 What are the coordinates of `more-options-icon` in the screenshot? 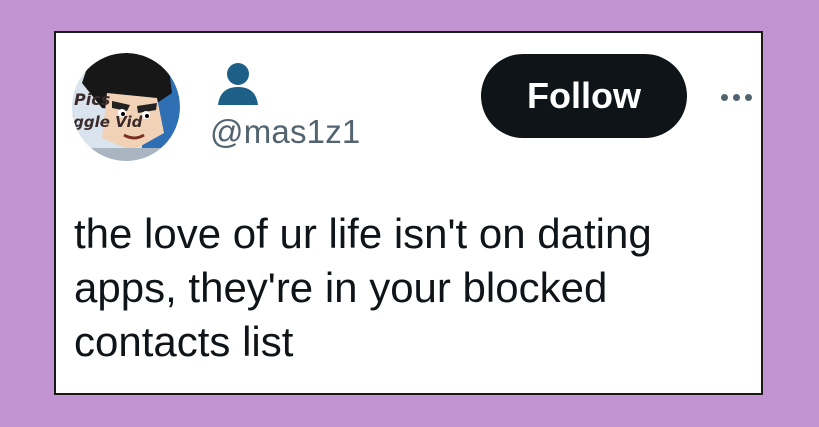 It's located at (736, 97).